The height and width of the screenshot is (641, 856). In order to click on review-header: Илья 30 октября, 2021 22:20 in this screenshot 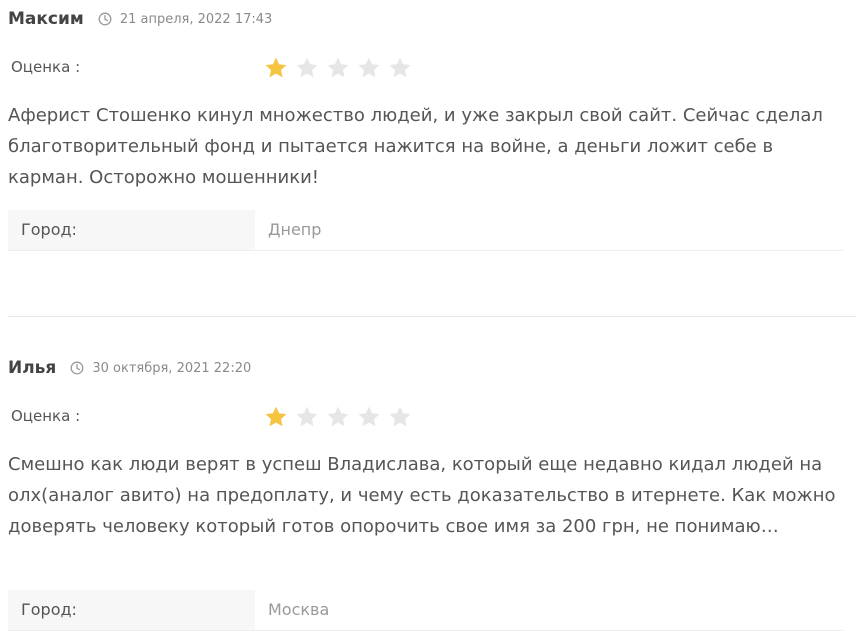, I will do `click(129, 368)`.